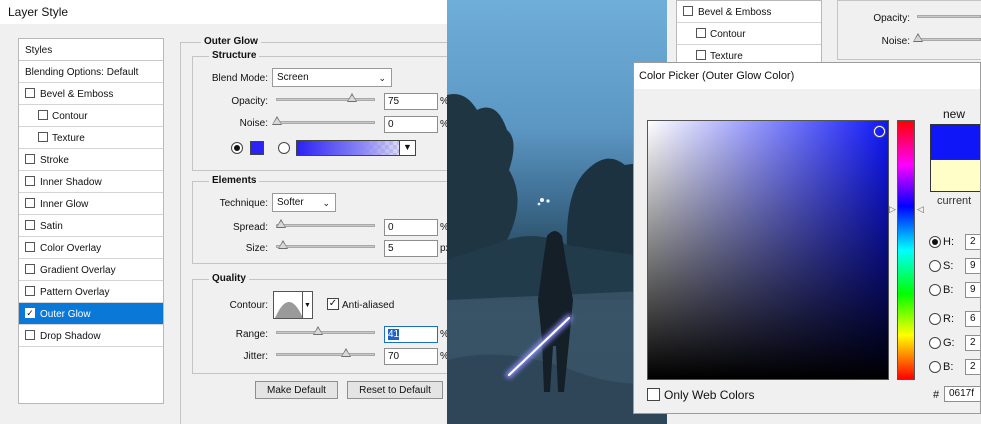 The image size is (981, 424). Describe the element at coordinates (407, 148) in the screenshot. I see `caret-down-icon: ▼` at that location.